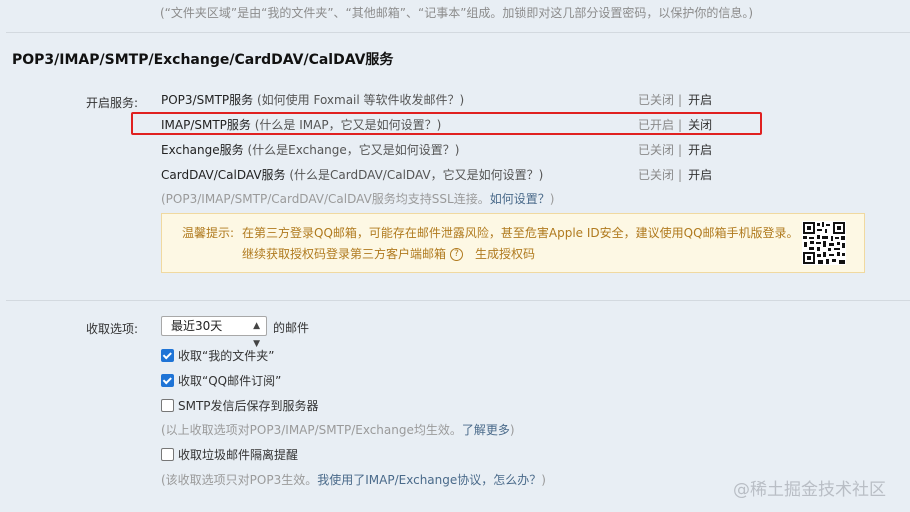 The image size is (910, 512). I want to click on enable-services-label: 开启服务:, so click(112, 103).